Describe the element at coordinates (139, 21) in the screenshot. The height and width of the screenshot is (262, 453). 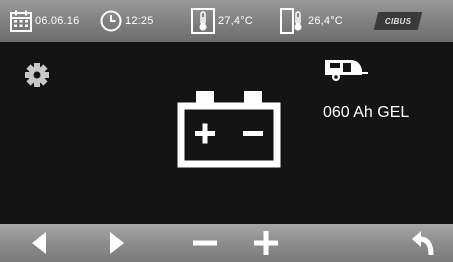
I see `time-text: 12:25` at that location.